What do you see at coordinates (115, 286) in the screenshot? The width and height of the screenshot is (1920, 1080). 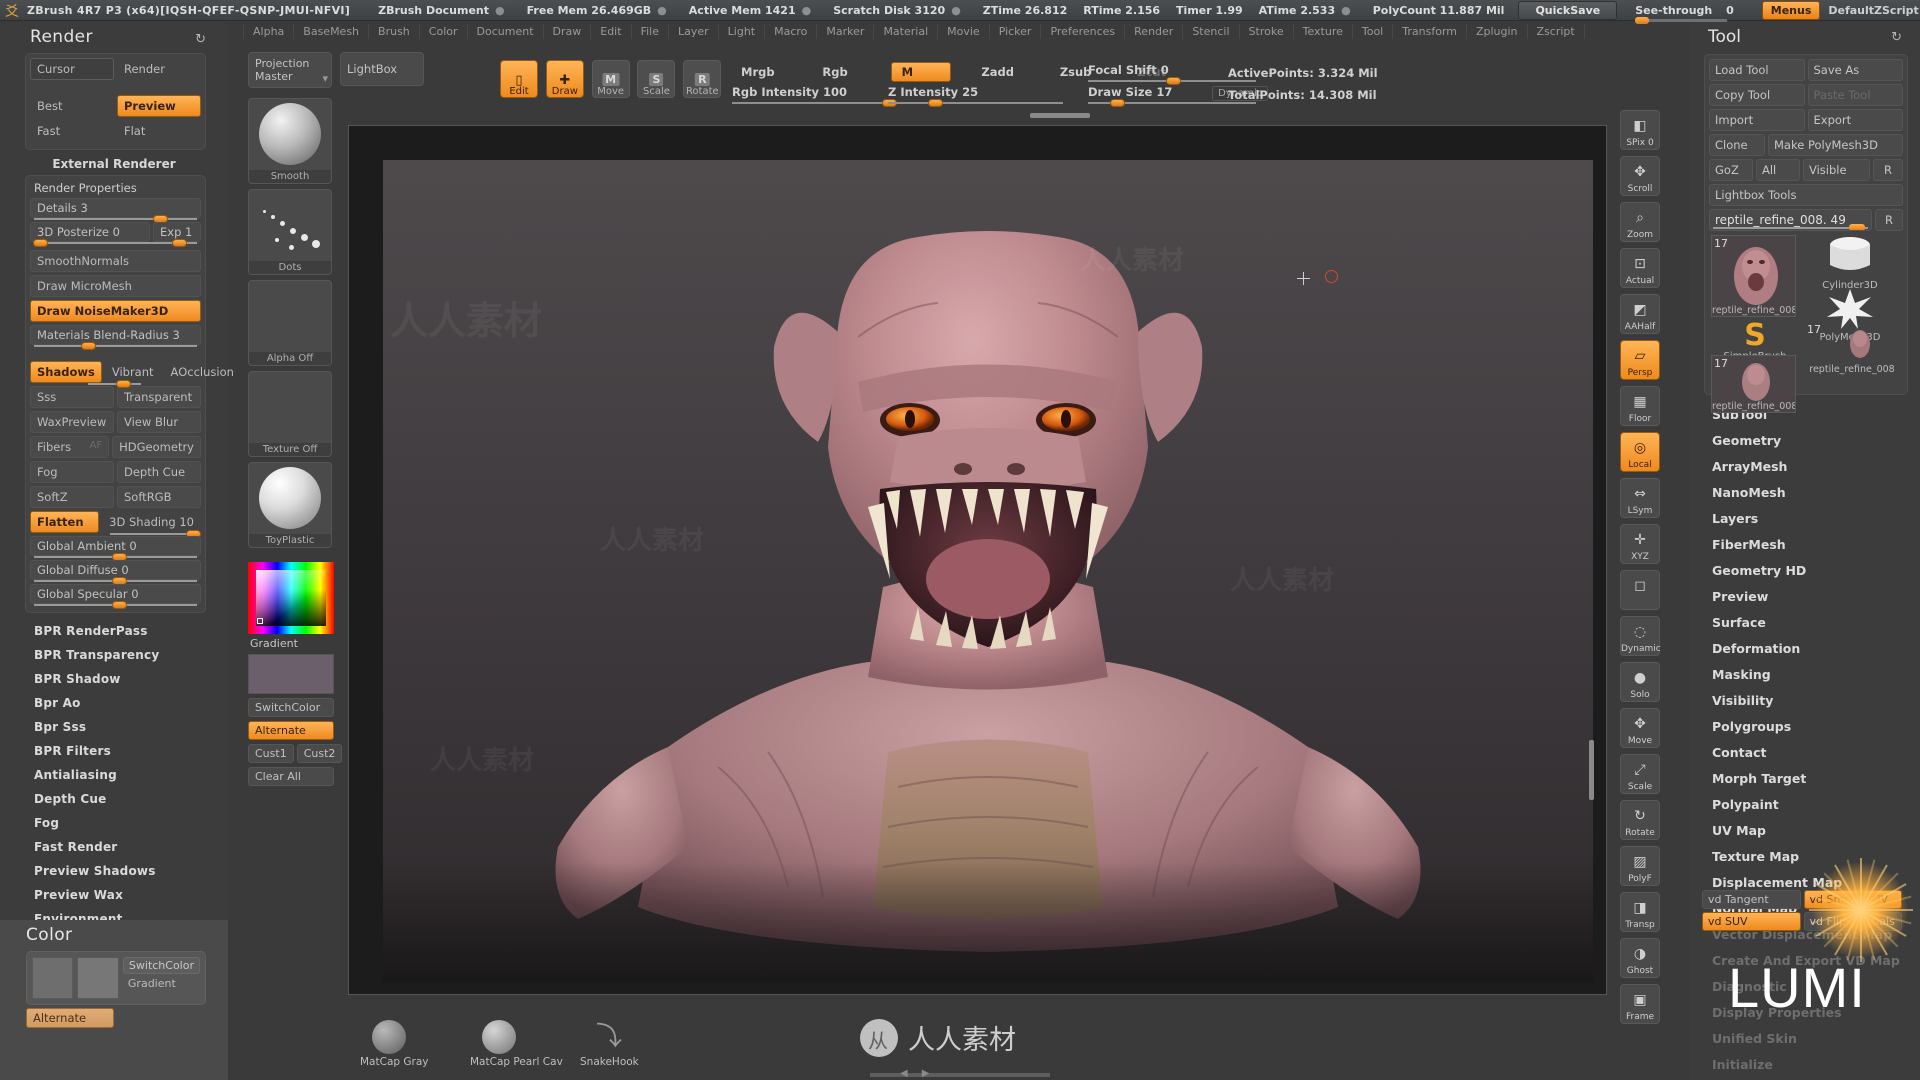 I see `draw-micromesh-button: Draw MicroMesh` at bounding box center [115, 286].